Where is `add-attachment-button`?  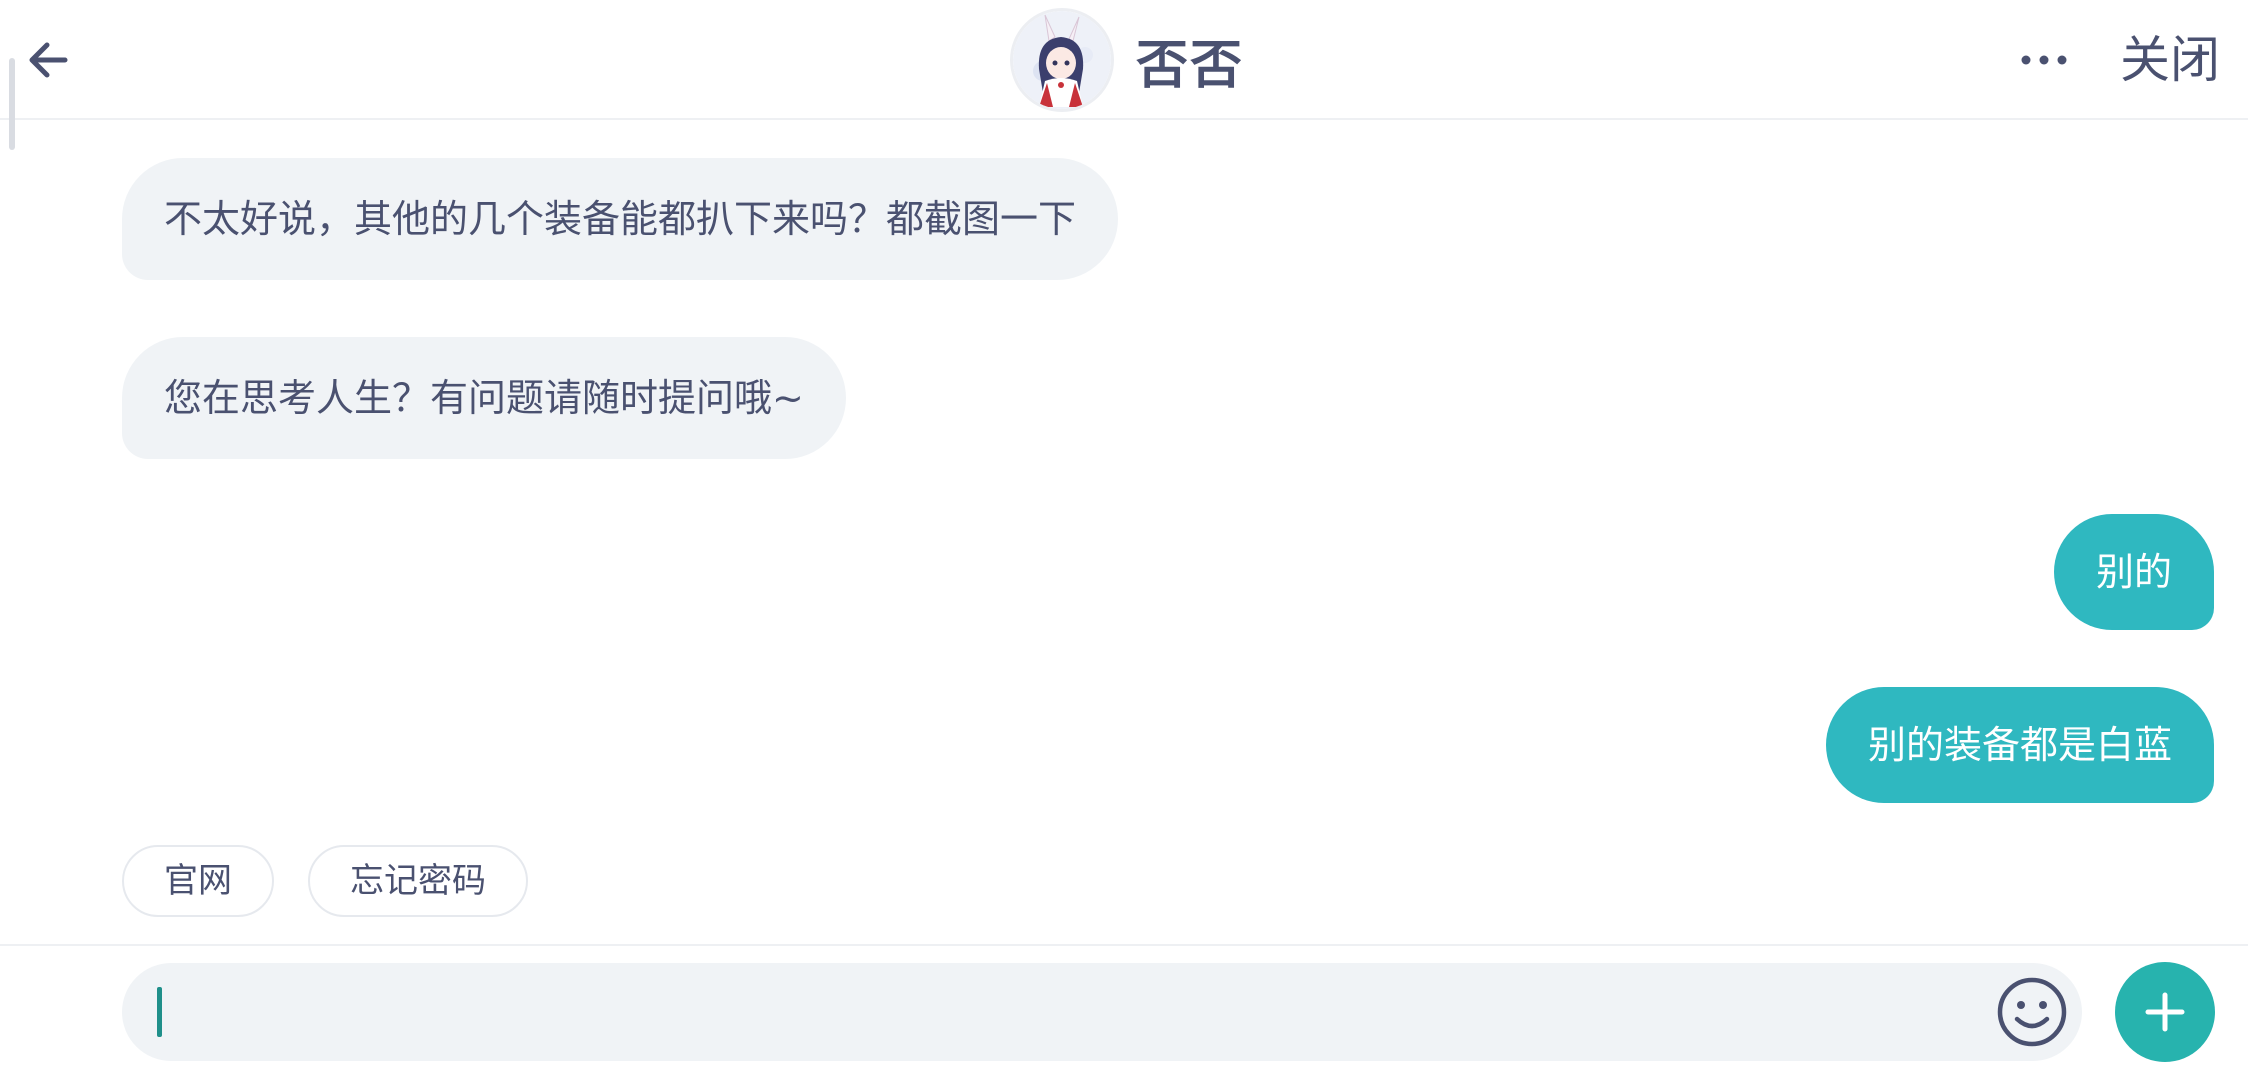 add-attachment-button is located at coordinates (2165, 1012).